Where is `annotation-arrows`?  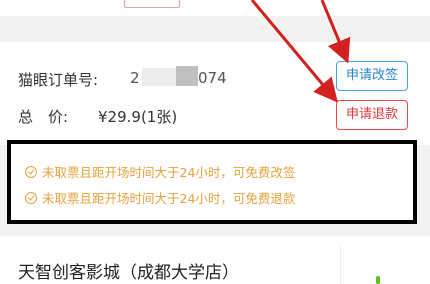 annotation-arrows is located at coordinates (300, 51).